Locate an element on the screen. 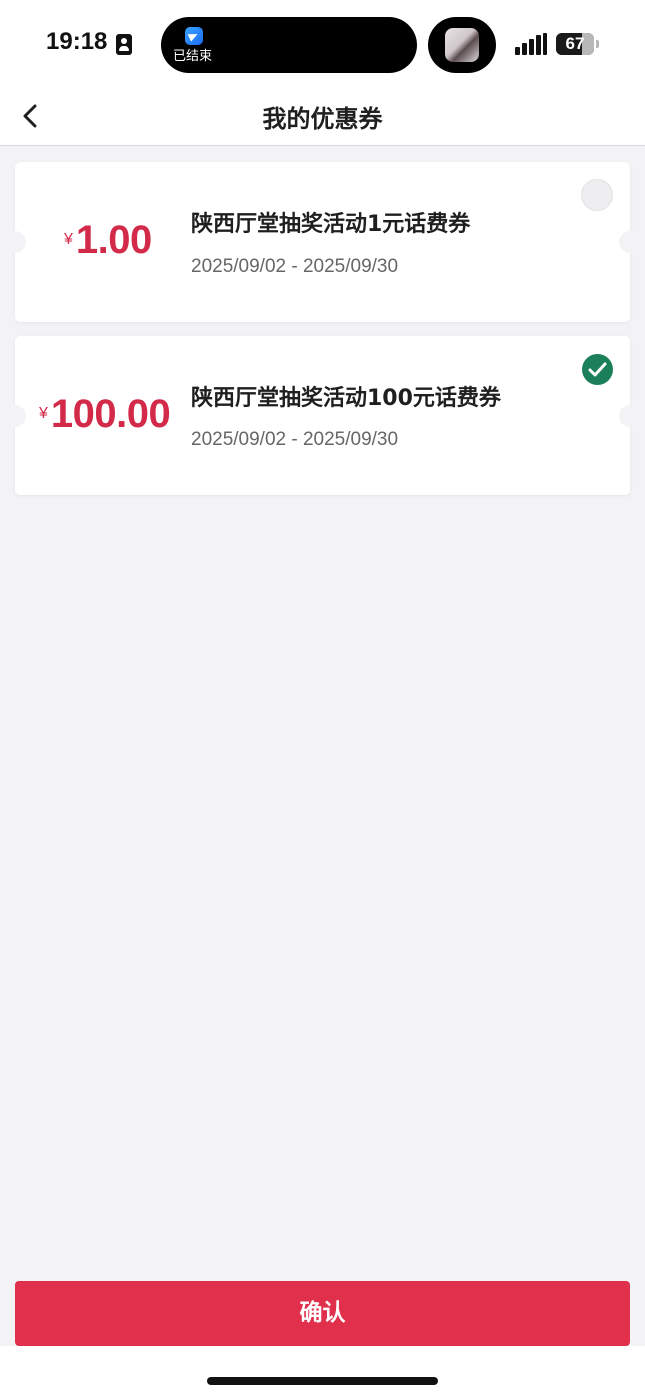 The height and width of the screenshot is (1398, 645). nav-bar: 我的优惠券 is located at coordinates (322, 117).